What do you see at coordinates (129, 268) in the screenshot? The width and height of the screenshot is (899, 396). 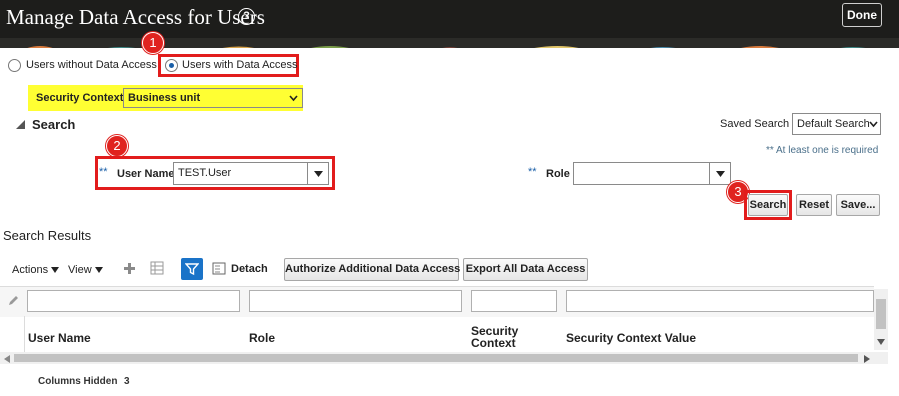 I see `add-icon` at bounding box center [129, 268].